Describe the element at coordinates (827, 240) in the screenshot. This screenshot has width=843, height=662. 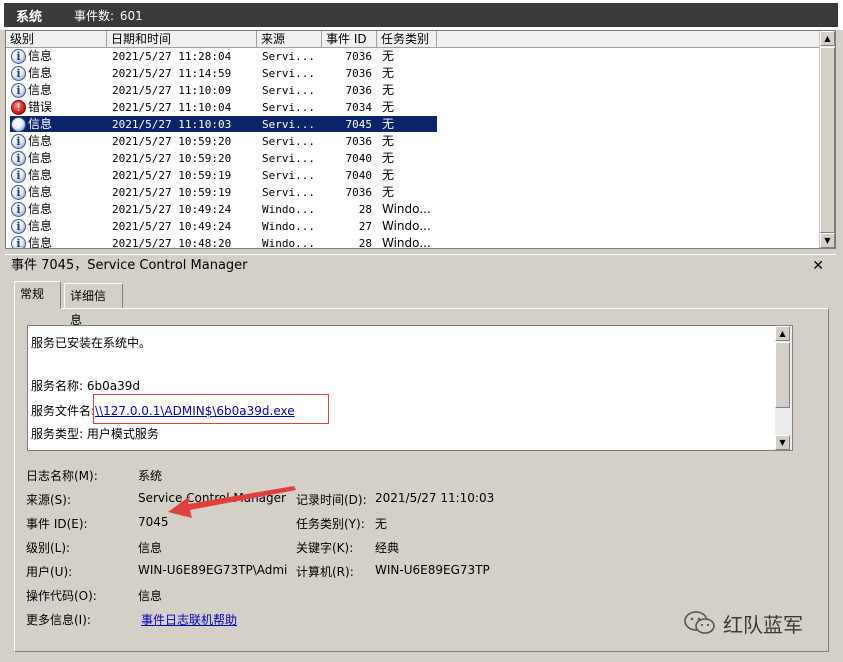
I see `scroll-down-button: ▼` at that location.